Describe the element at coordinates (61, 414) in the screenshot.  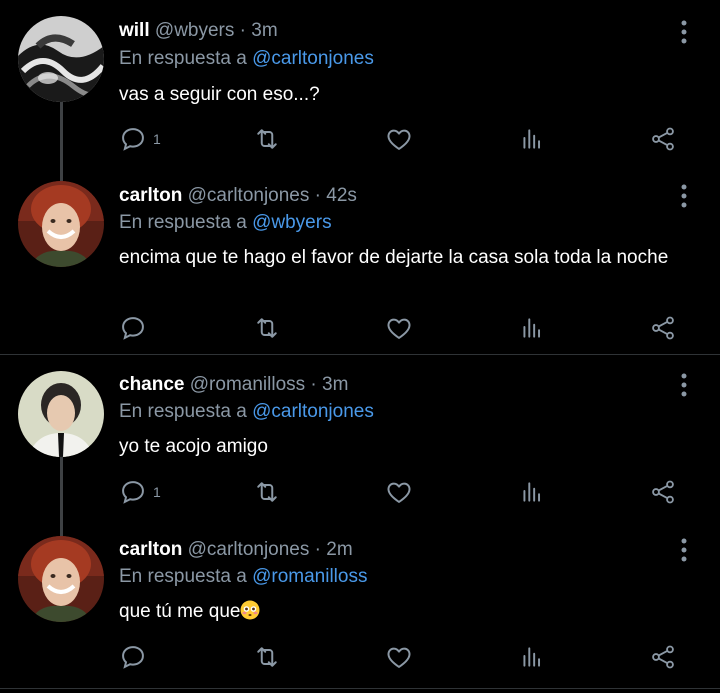
I see `avatar-chance` at that location.